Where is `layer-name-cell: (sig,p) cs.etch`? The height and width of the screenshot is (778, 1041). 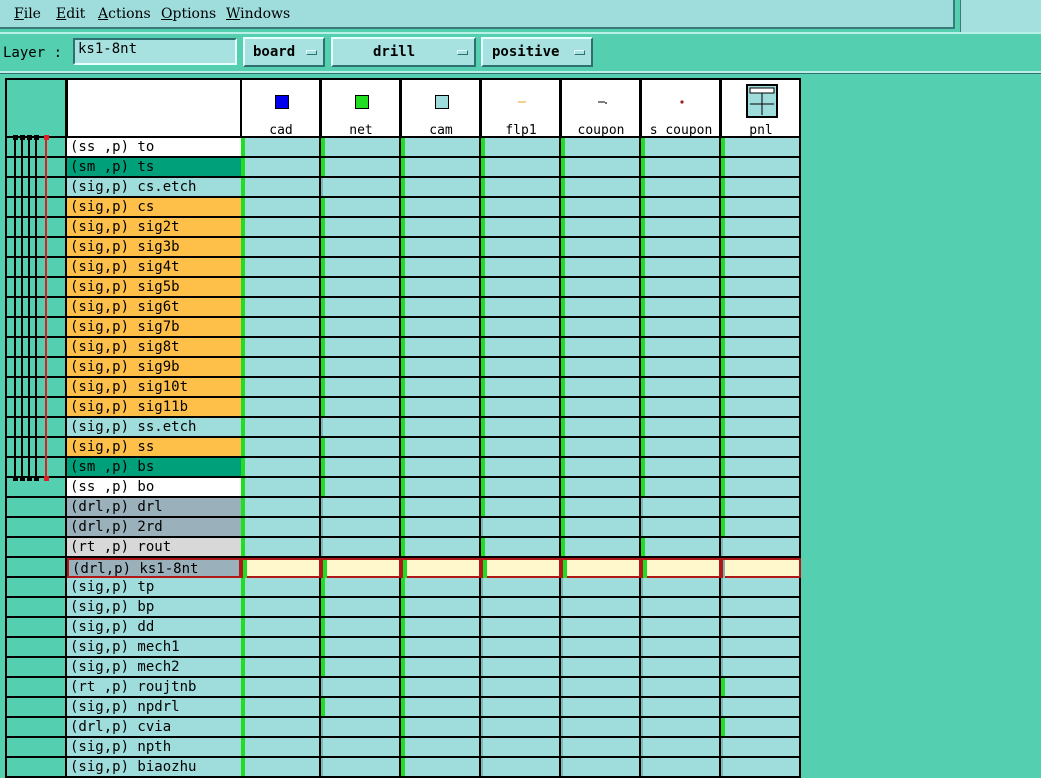
layer-name-cell: (sig,p) cs.etch is located at coordinates (154, 188).